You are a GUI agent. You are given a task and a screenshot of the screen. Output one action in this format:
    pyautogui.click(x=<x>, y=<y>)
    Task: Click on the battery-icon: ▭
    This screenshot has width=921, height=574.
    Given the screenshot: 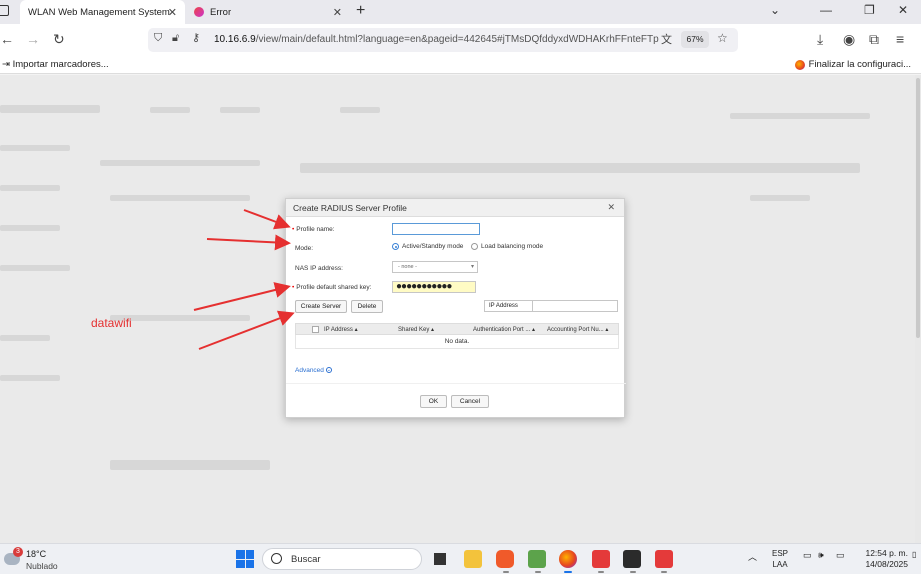 What is the action you would take?
    pyautogui.click(x=840, y=555)
    